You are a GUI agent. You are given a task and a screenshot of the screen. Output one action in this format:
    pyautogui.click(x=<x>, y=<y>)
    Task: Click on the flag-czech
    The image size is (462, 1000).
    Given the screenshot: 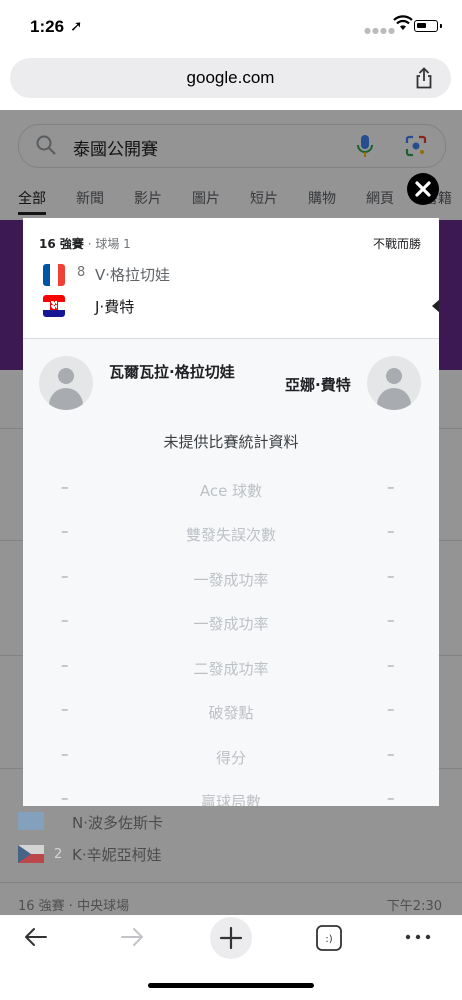 What is the action you would take?
    pyautogui.click(x=31, y=854)
    